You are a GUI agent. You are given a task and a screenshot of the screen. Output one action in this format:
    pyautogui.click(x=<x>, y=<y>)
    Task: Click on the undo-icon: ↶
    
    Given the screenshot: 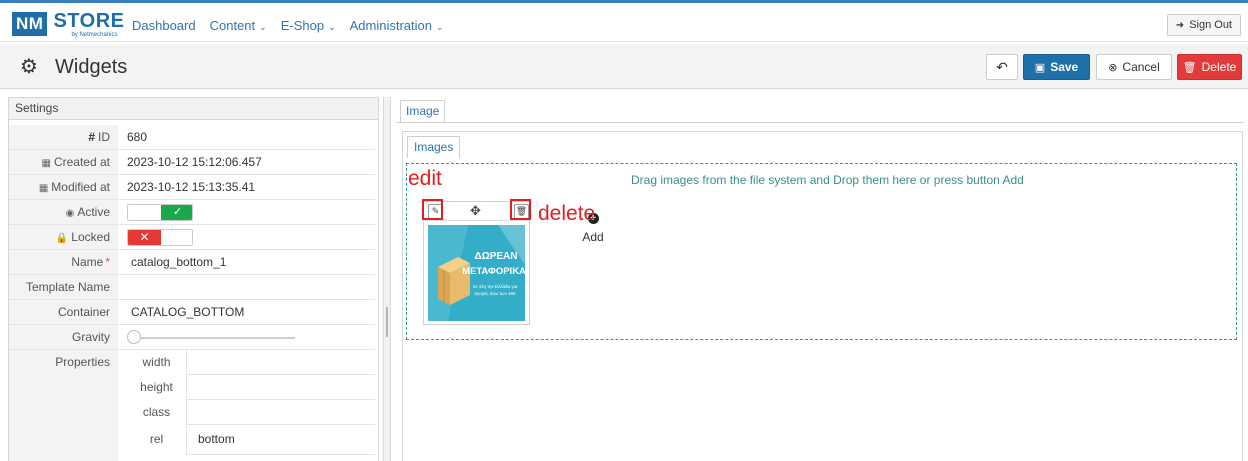 What is the action you would take?
    pyautogui.click(x=1002, y=66)
    